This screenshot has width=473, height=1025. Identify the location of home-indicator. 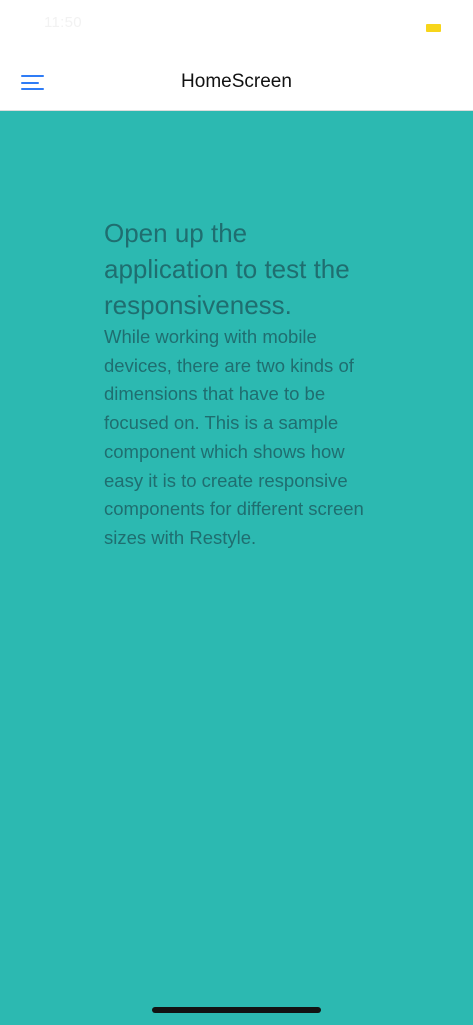
(236, 1010).